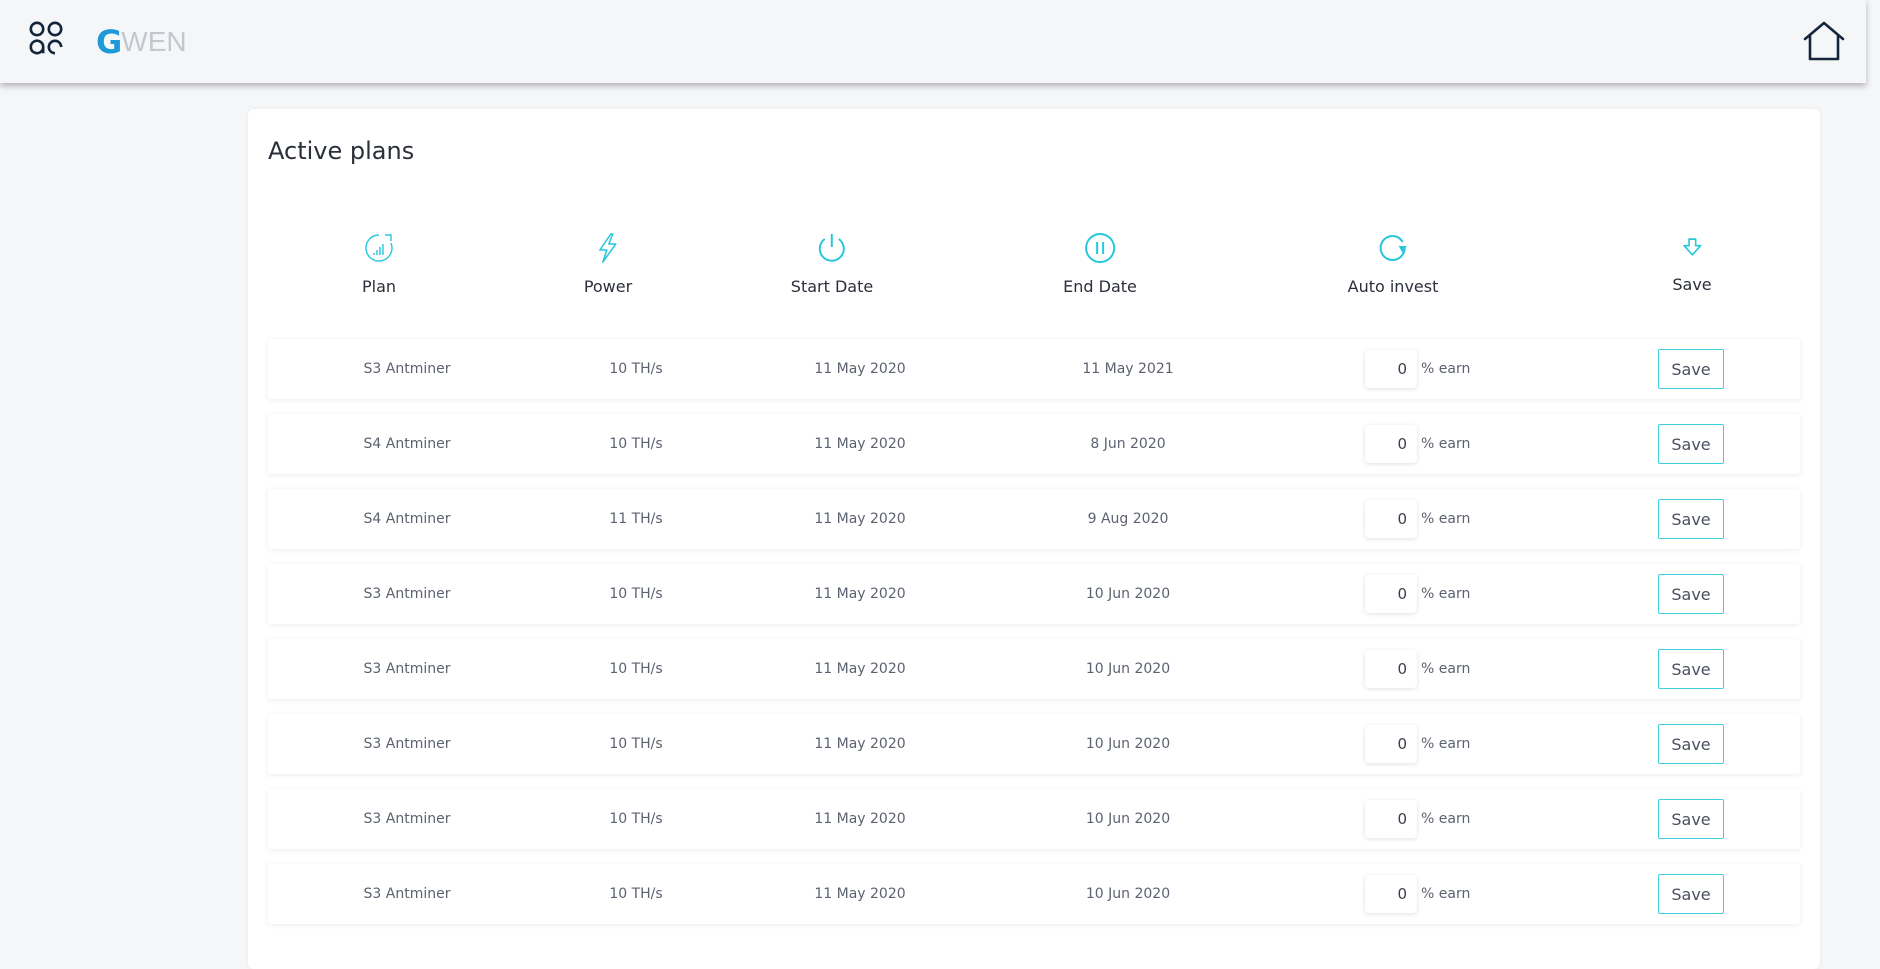 This screenshot has width=1880, height=969. I want to click on arrow-down-icon, so click(1692, 247).